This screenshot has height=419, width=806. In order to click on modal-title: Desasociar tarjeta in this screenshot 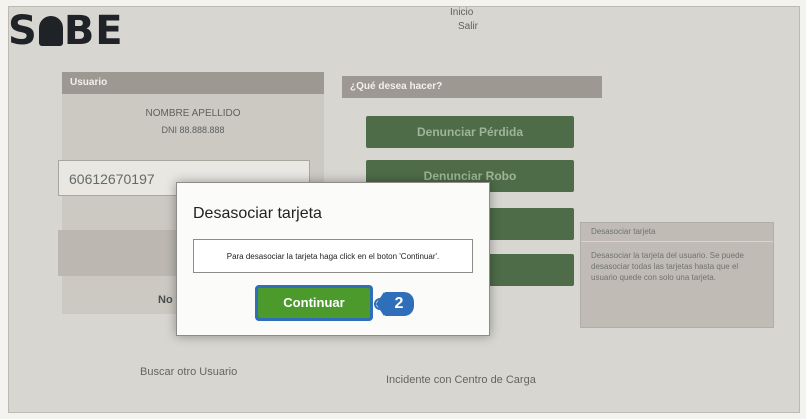, I will do `click(257, 213)`.